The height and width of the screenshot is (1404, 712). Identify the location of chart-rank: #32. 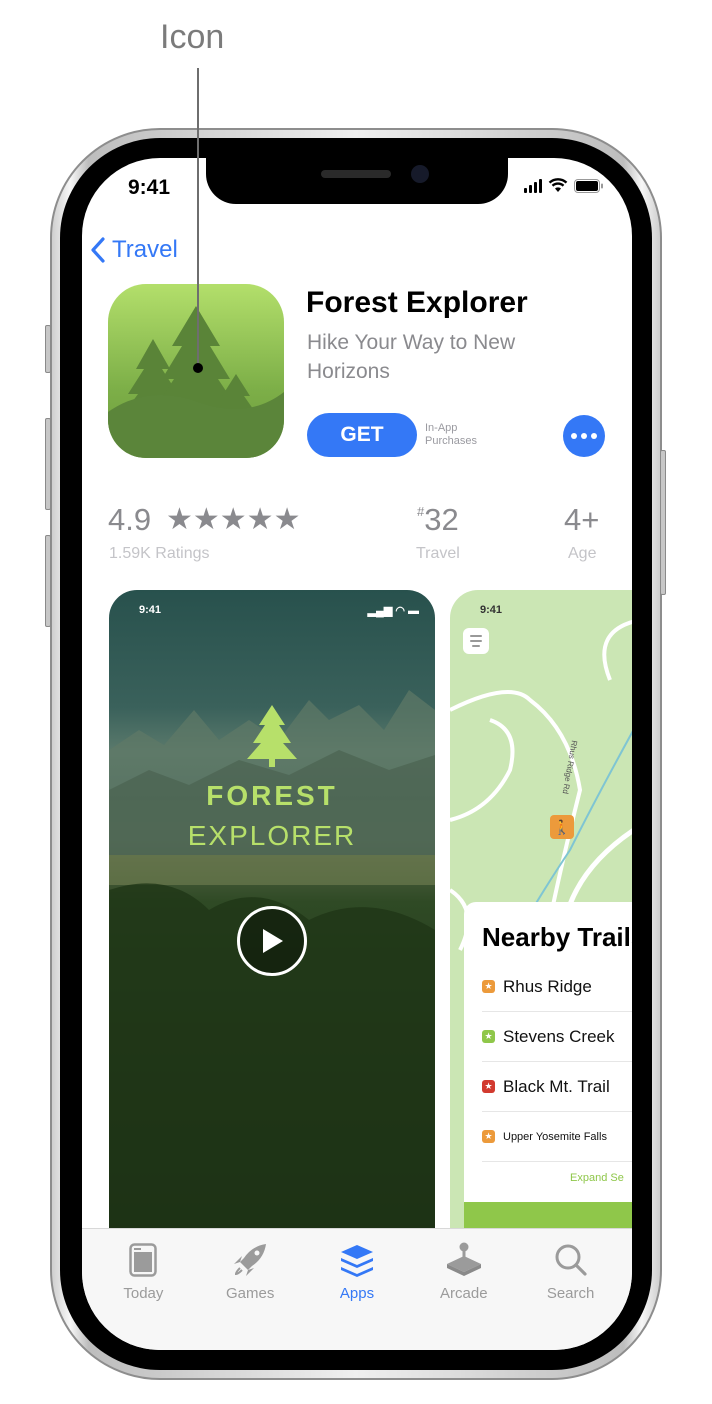
(438, 520).